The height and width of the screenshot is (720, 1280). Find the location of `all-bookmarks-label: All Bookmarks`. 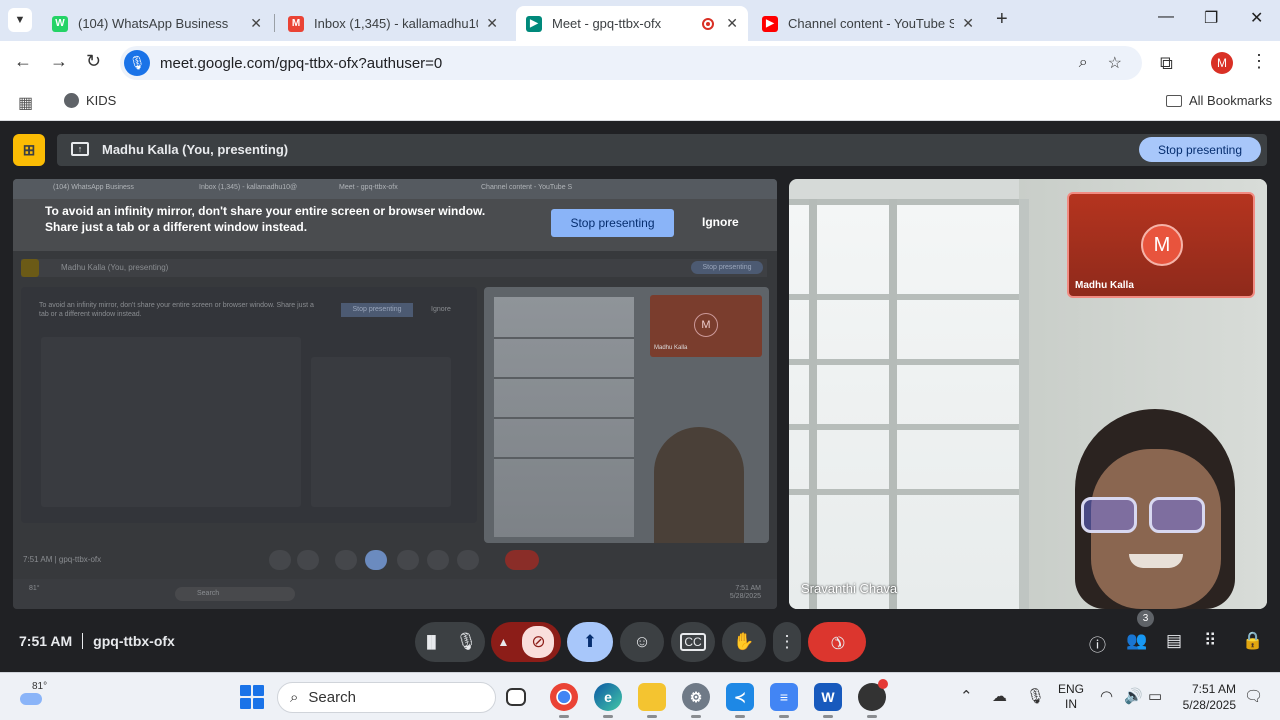

all-bookmarks-label: All Bookmarks is located at coordinates (1231, 100).